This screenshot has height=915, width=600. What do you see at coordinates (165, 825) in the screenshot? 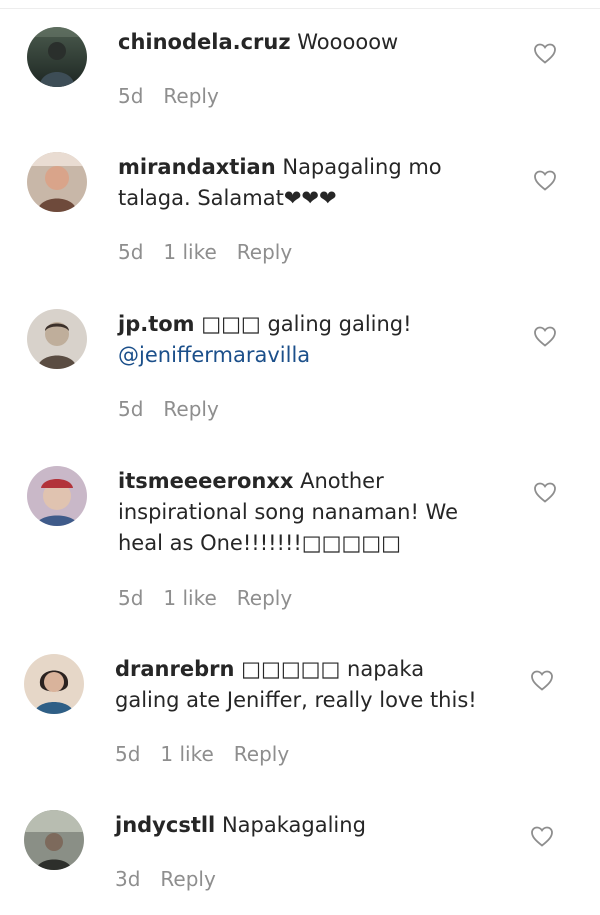
I see `comment-username: jndycstll` at bounding box center [165, 825].